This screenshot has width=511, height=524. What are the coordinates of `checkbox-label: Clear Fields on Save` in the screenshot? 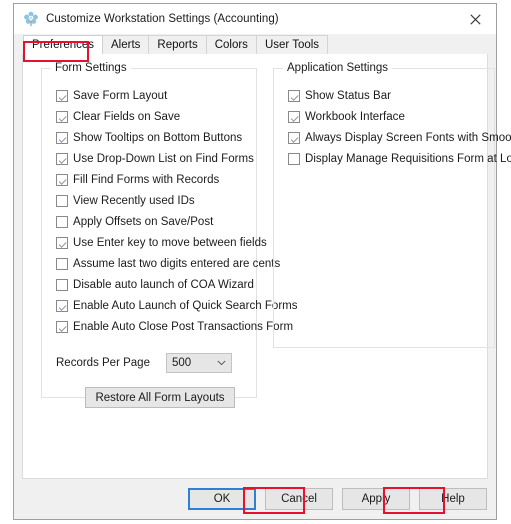 It's located at (127, 116).